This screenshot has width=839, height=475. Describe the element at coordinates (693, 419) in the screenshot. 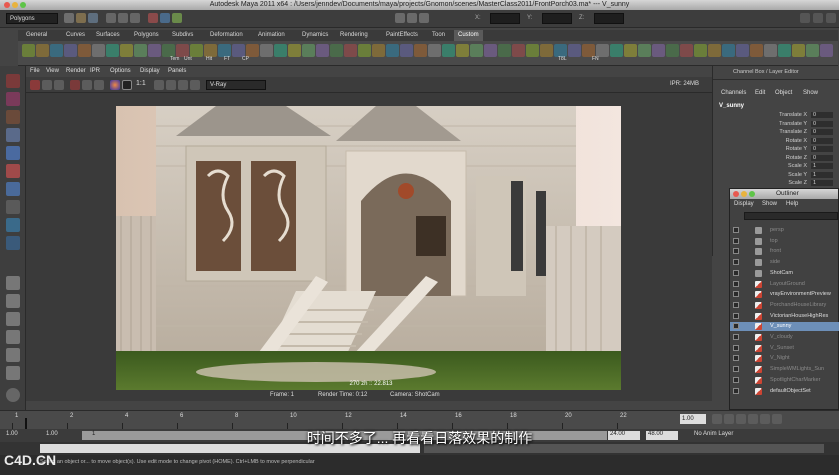

I see `current-time-field: 1.00` at that location.